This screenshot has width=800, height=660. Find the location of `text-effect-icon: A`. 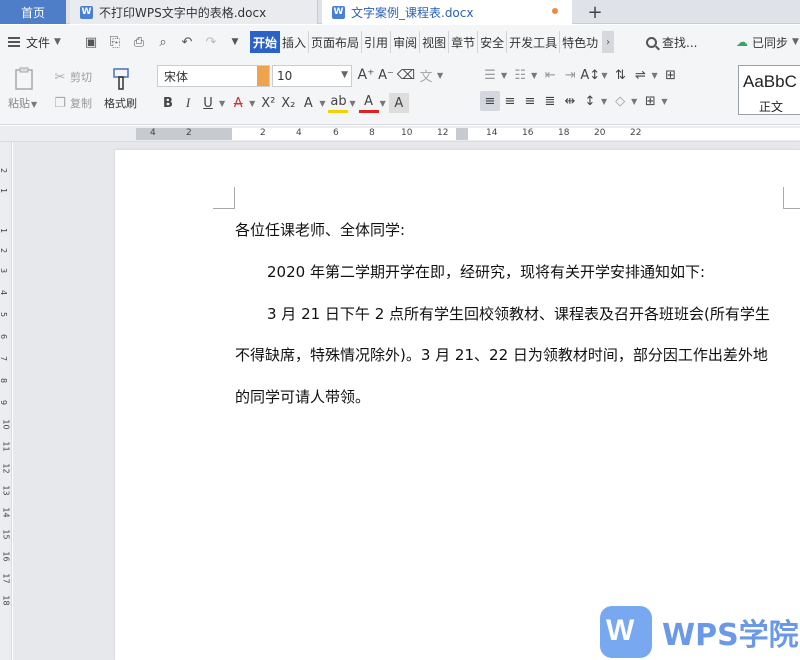

text-effect-icon: A is located at coordinates (308, 103).